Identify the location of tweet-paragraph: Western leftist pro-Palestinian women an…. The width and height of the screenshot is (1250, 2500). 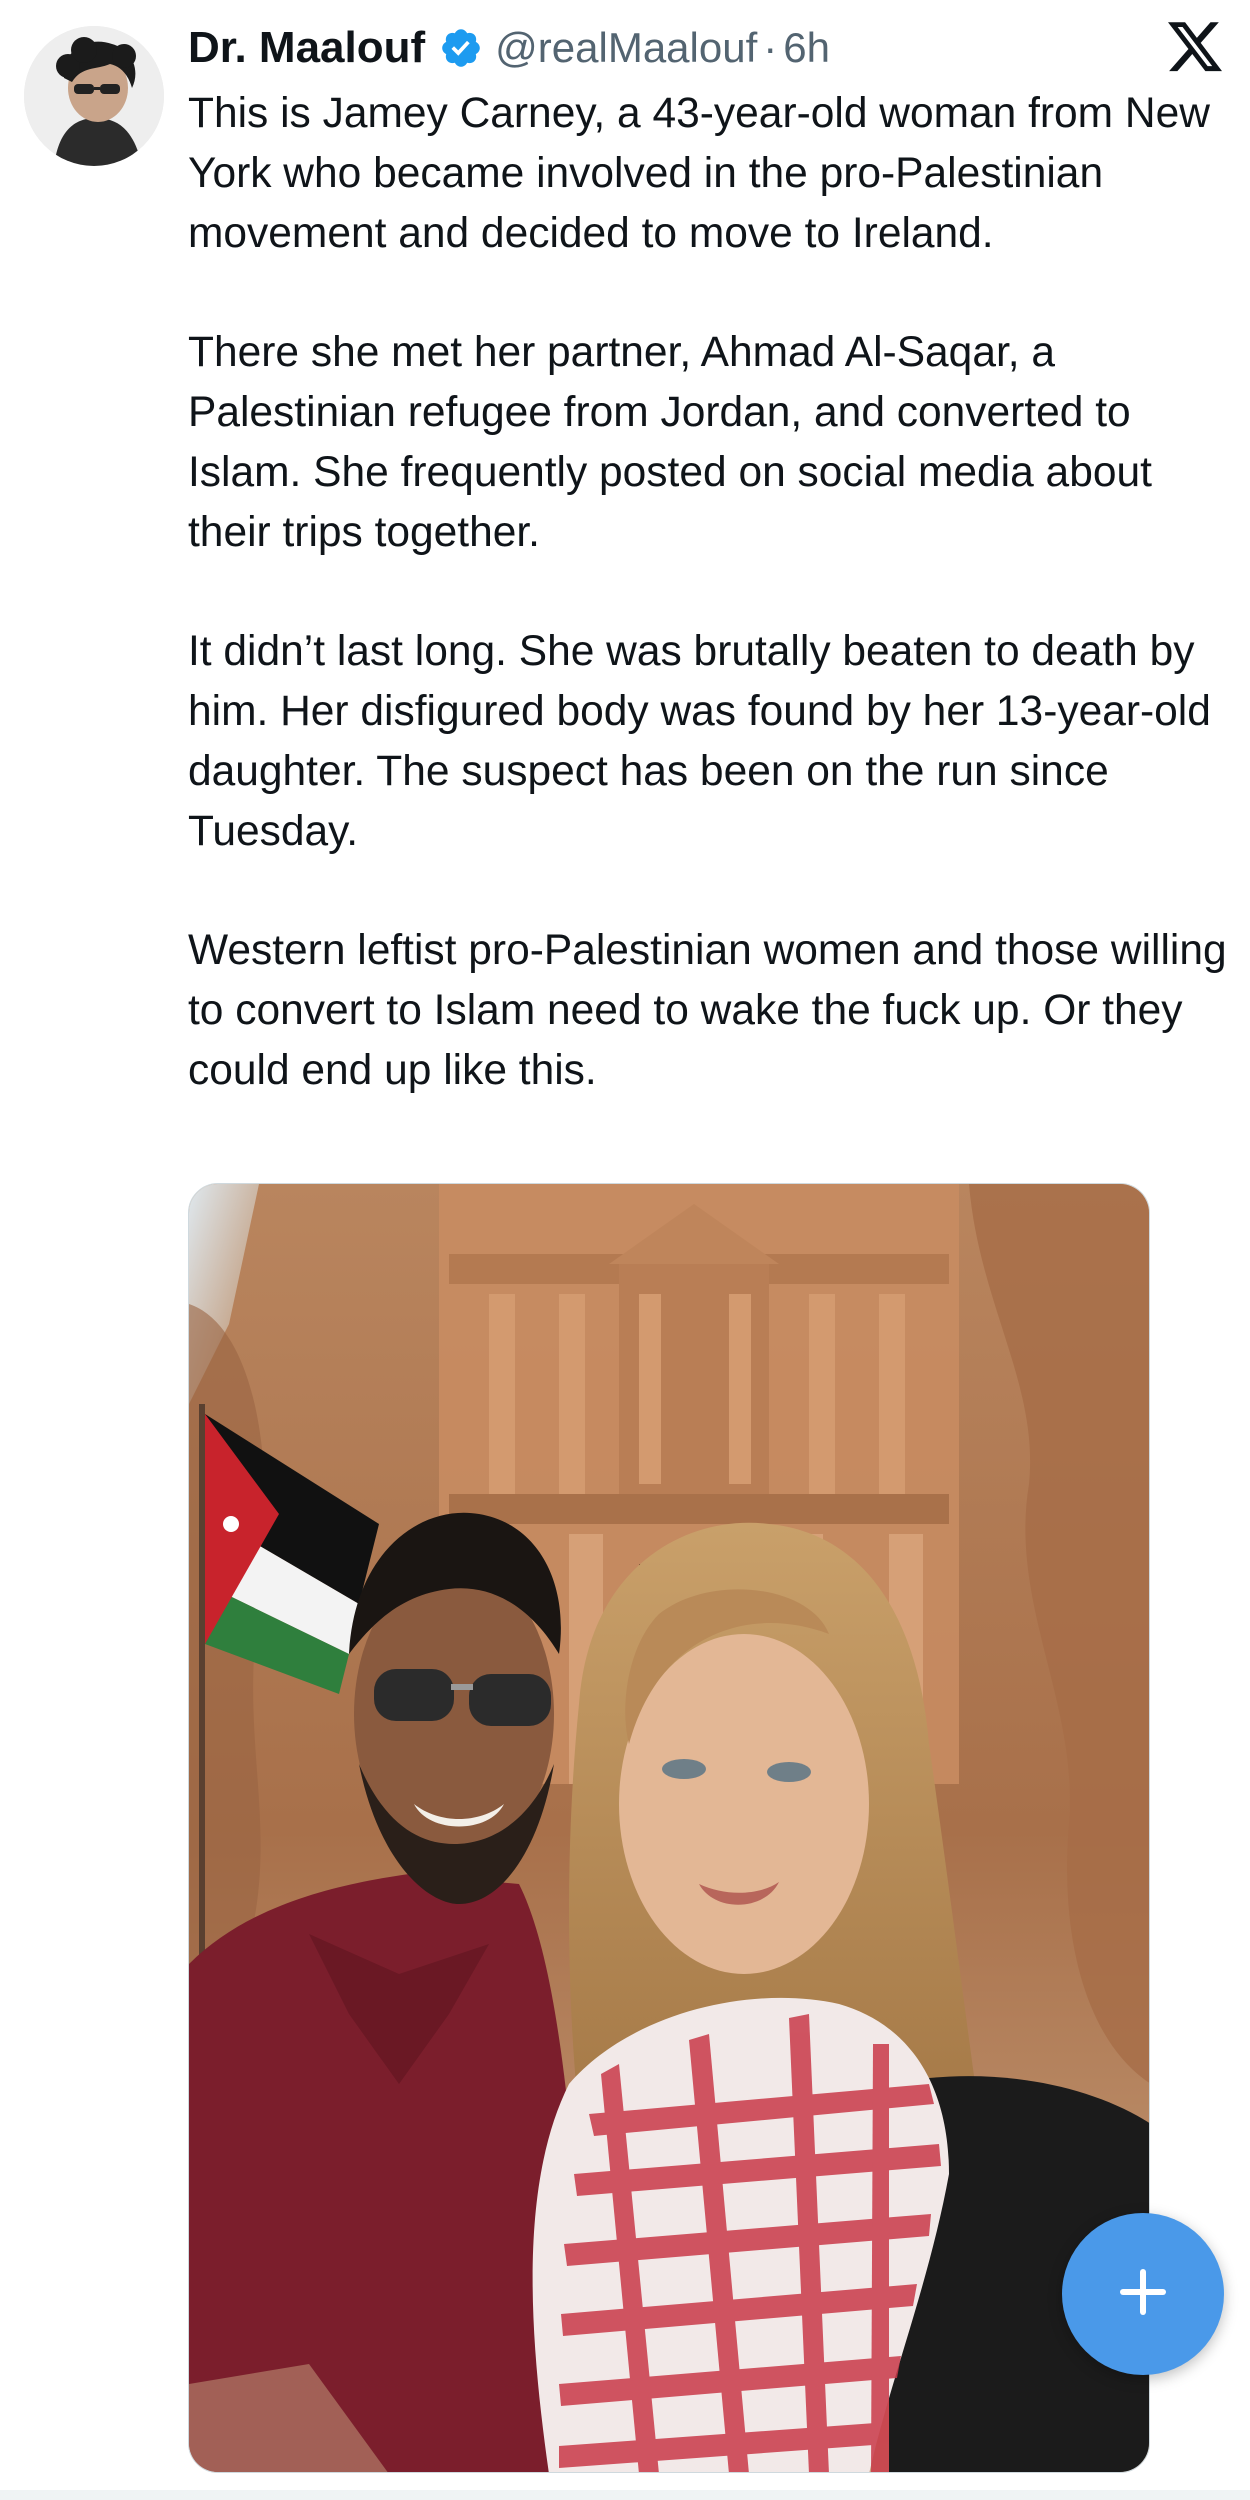
(707, 1010).